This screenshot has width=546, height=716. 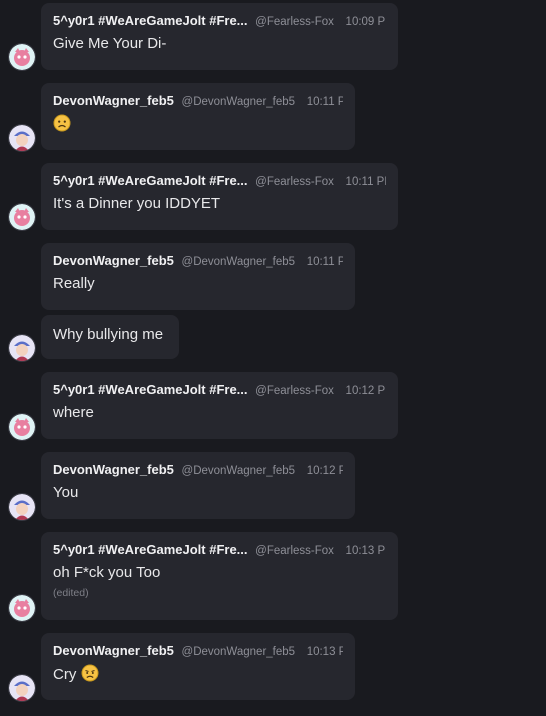 What do you see at coordinates (65, 674) in the screenshot?
I see `message-text-content: Cry` at bounding box center [65, 674].